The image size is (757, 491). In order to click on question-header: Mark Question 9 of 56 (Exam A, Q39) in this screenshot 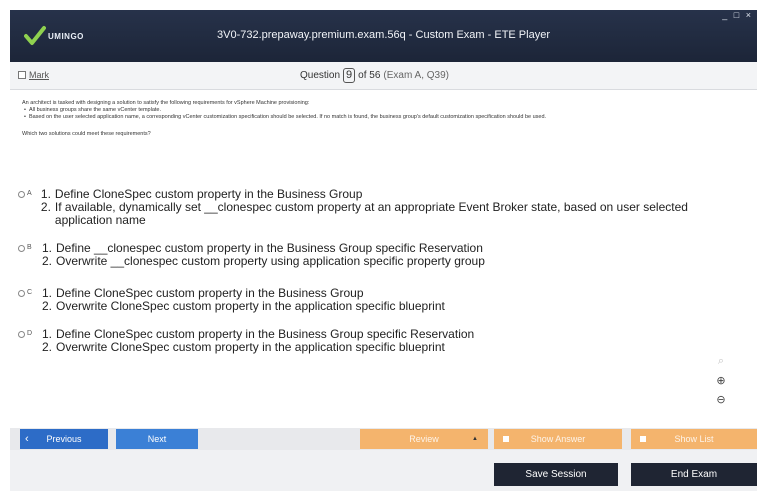, I will do `click(383, 76)`.